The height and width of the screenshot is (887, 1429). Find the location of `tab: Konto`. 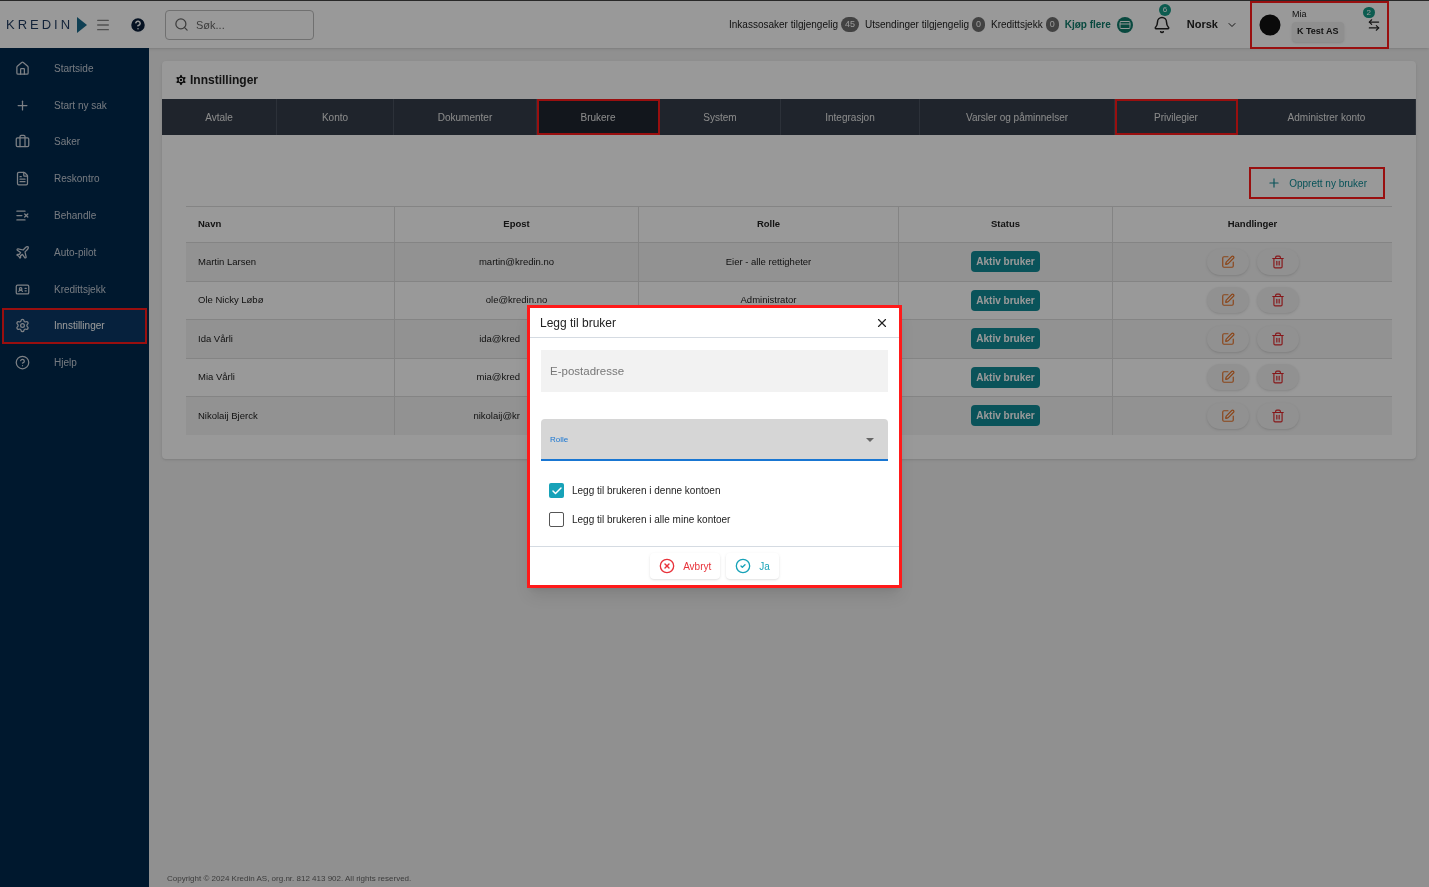

tab: Konto is located at coordinates (335, 117).